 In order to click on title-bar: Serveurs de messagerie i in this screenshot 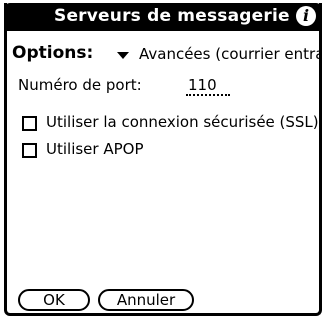, I will do `click(163, 17)`.